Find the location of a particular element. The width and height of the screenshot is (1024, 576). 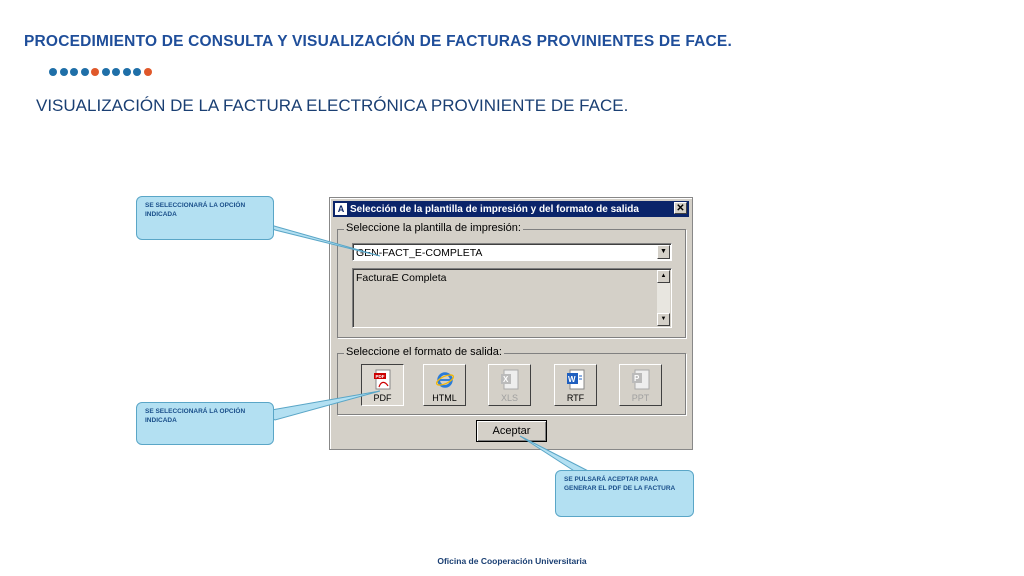

format-pdf-label: PDF is located at coordinates (382, 398).